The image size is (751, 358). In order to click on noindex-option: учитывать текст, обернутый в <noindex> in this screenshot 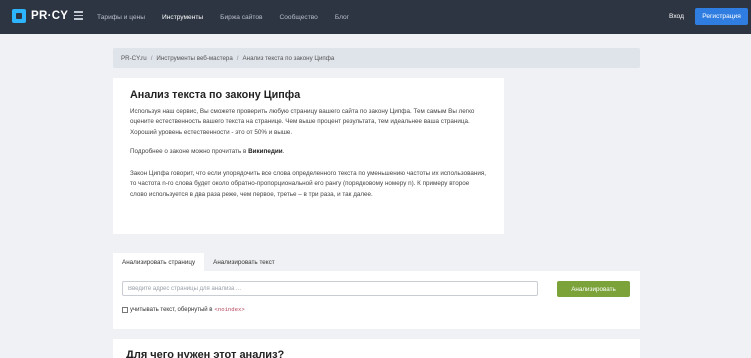, I will do `click(183, 309)`.